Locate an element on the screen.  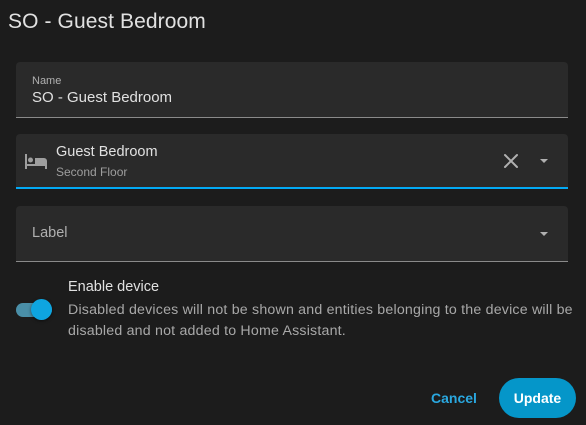
update-button: Update is located at coordinates (537, 398).